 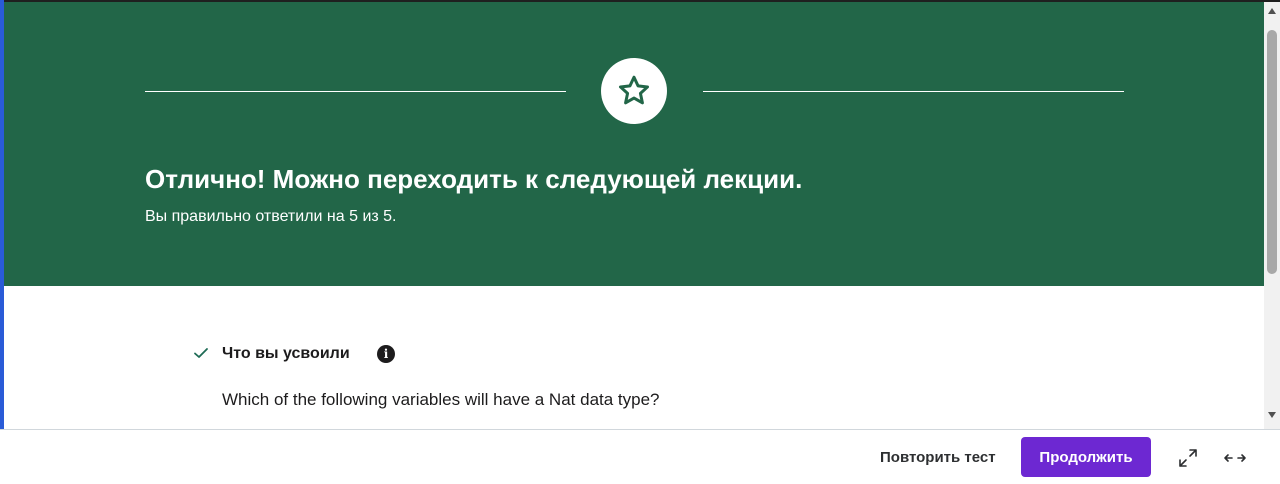 I want to click on width-toggle-button, so click(x=1235, y=458).